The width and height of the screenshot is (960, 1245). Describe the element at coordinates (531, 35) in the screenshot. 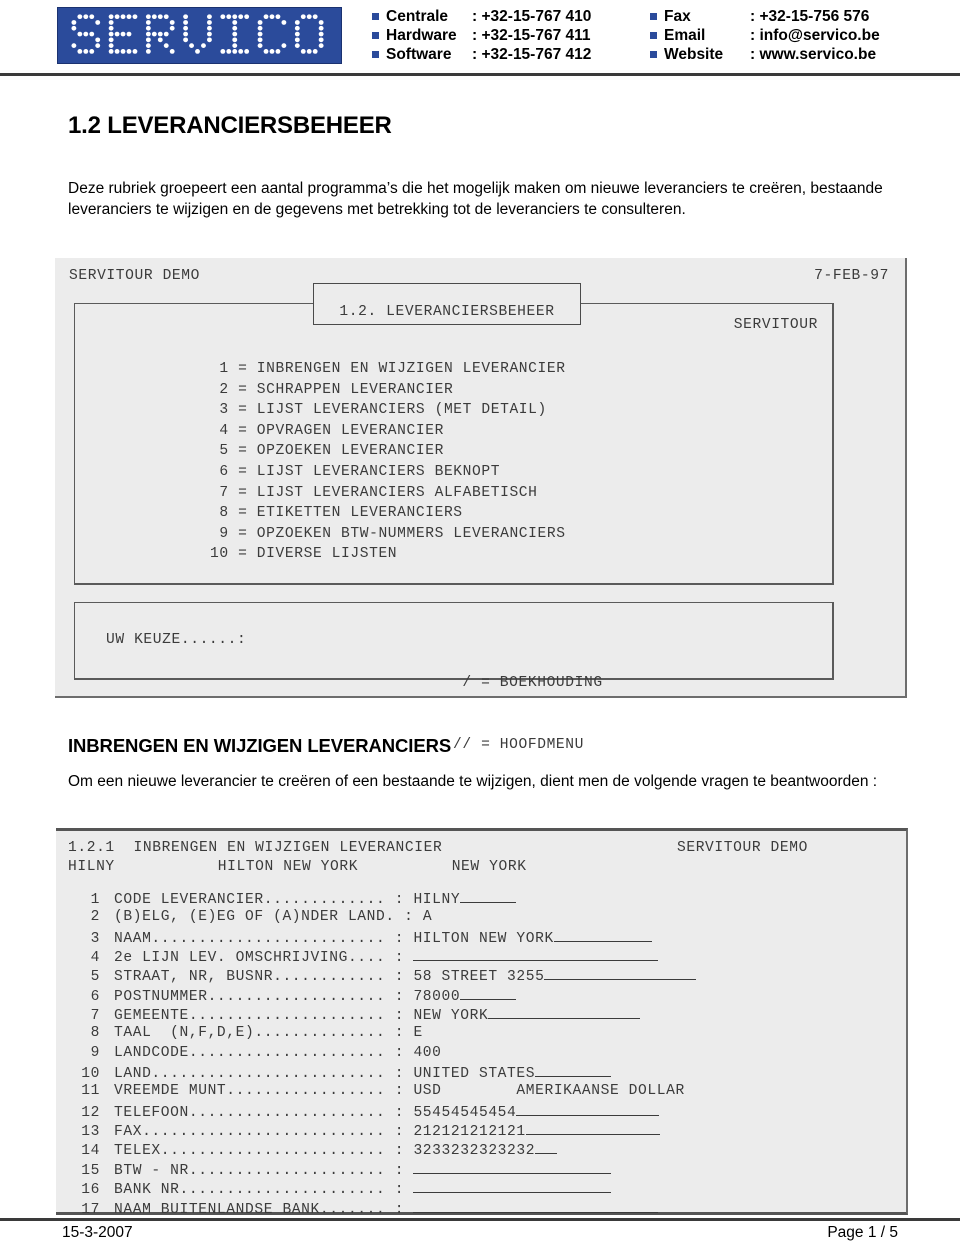

I see `contact-value: : +32-15-767 411` at that location.